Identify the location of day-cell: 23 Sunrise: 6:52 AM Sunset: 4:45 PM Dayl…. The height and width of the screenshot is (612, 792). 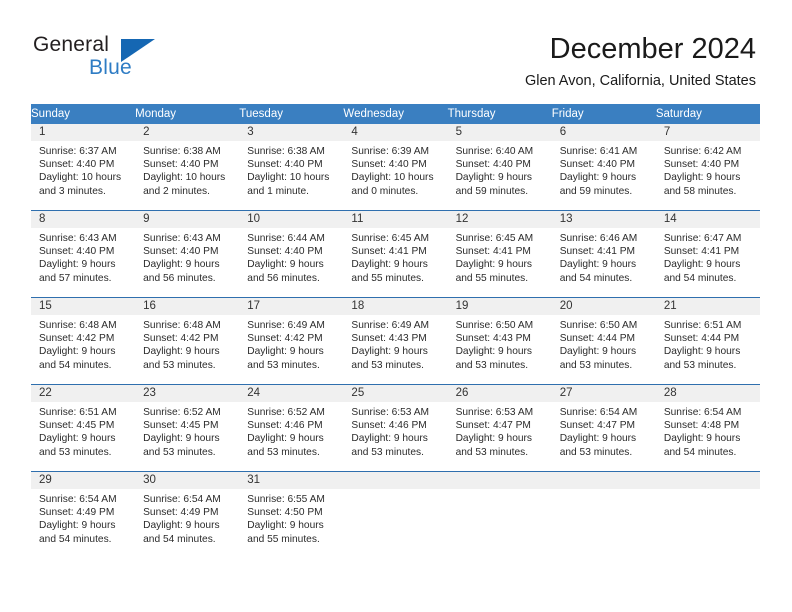
(187, 428).